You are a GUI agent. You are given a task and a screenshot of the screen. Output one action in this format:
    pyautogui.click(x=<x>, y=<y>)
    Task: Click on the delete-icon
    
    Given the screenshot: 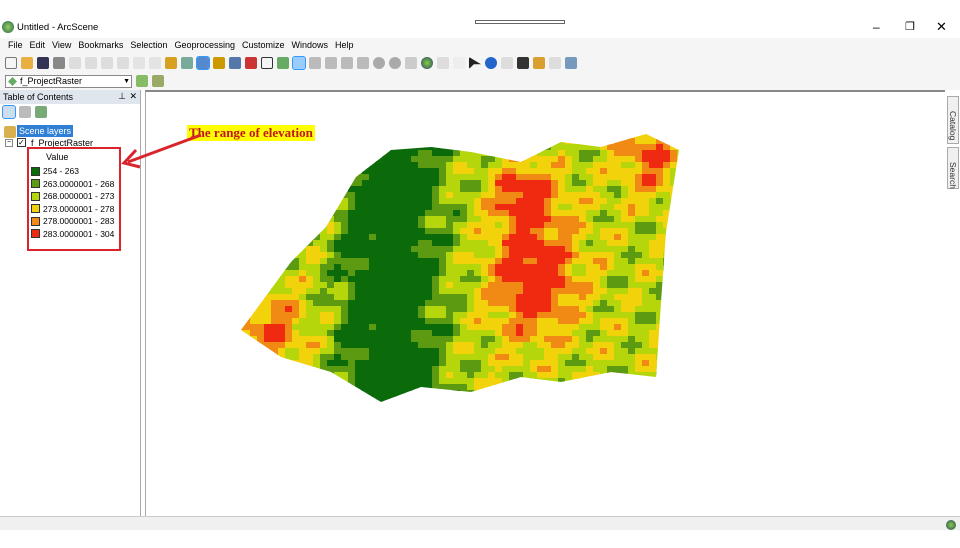 What is the action you would take?
    pyautogui.click(x=123, y=63)
    